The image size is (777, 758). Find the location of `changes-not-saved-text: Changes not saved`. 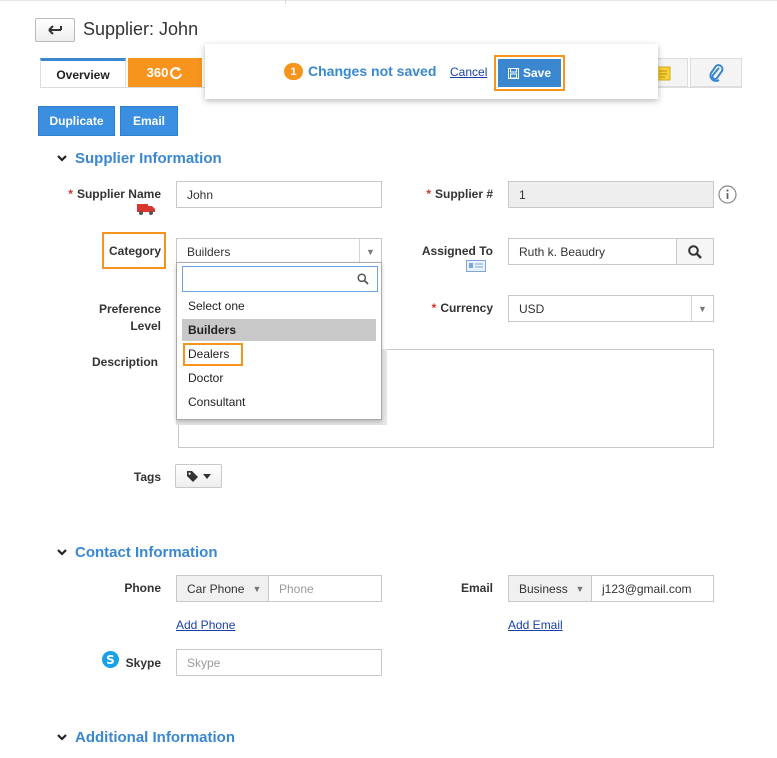

changes-not-saved-text: Changes not saved is located at coordinates (372, 71).